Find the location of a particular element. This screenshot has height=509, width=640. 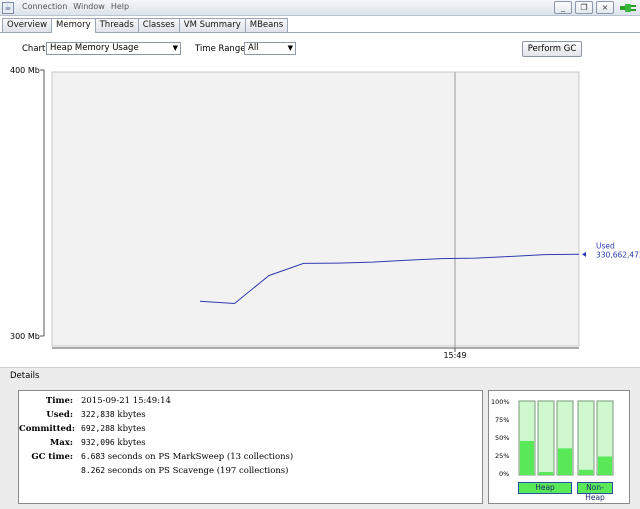

y-min-label: 300 Mb is located at coordinates (25, 336).